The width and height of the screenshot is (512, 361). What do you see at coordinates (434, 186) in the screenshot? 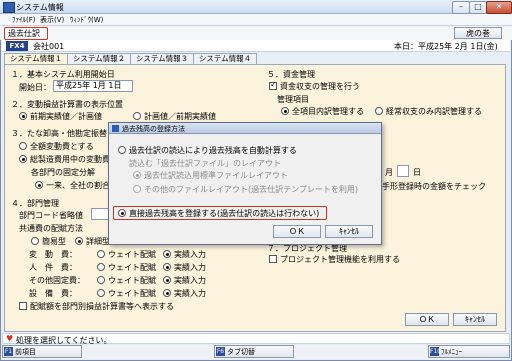
I see `bill-amount-label: 手形登録時の金額をチェック` at bounding box center [434, 186].